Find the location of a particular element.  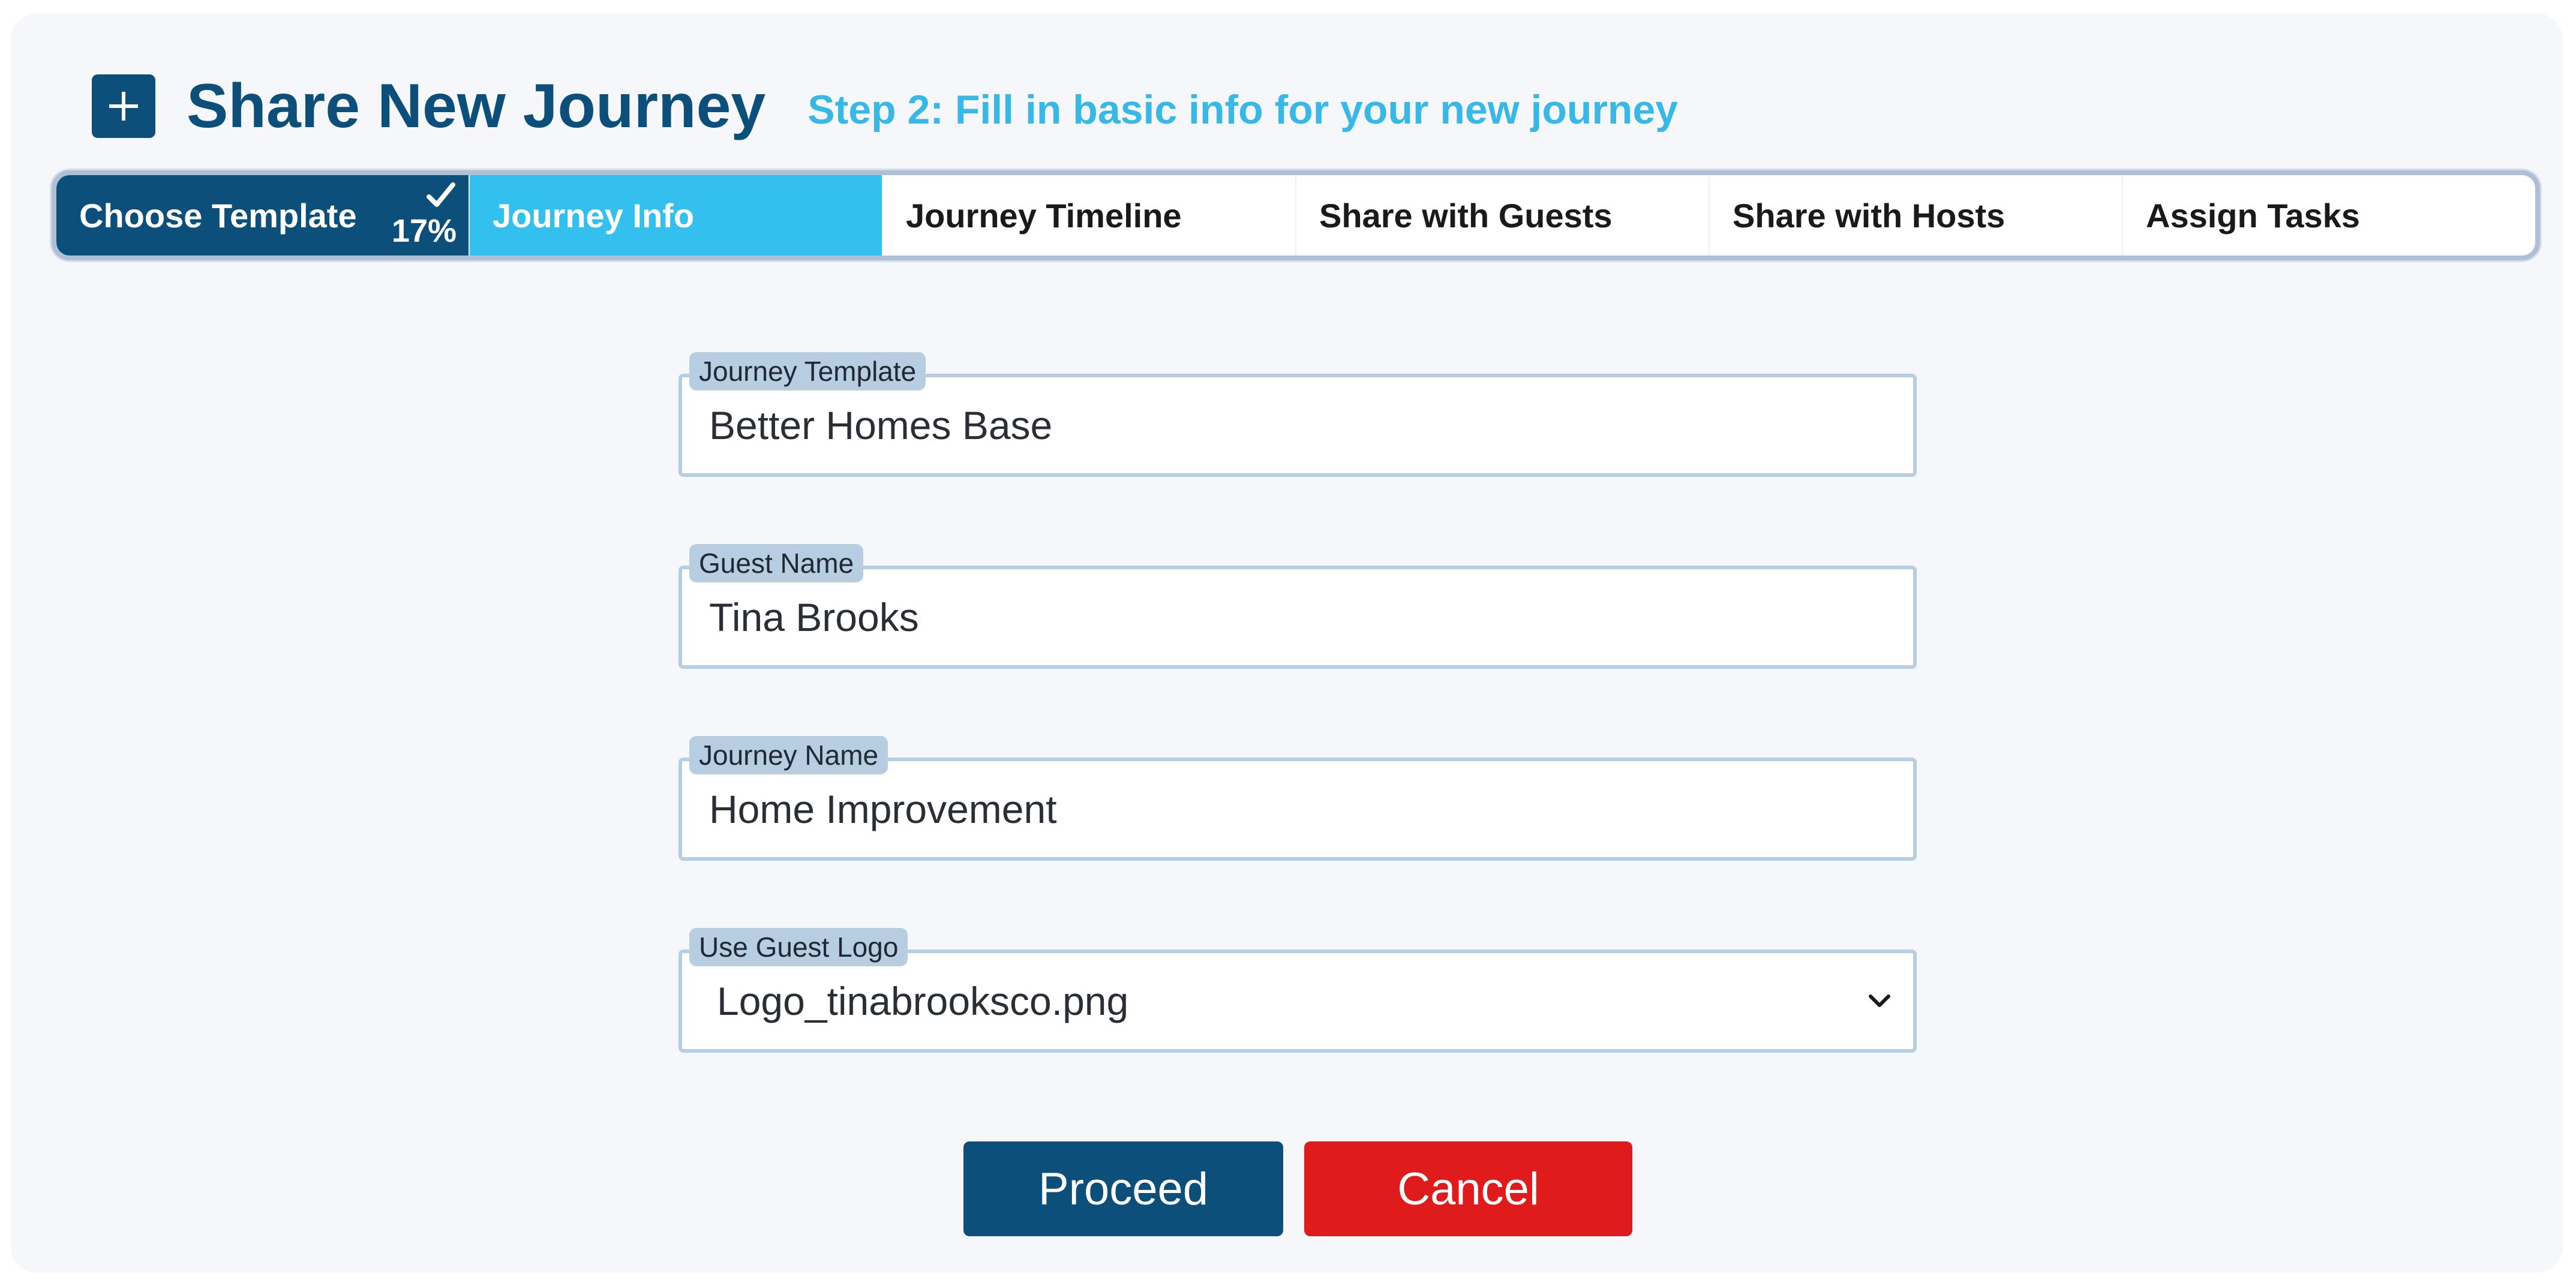

guest-name-field: Guest Name Tina Brooks is located at coordinates (1297, 606).